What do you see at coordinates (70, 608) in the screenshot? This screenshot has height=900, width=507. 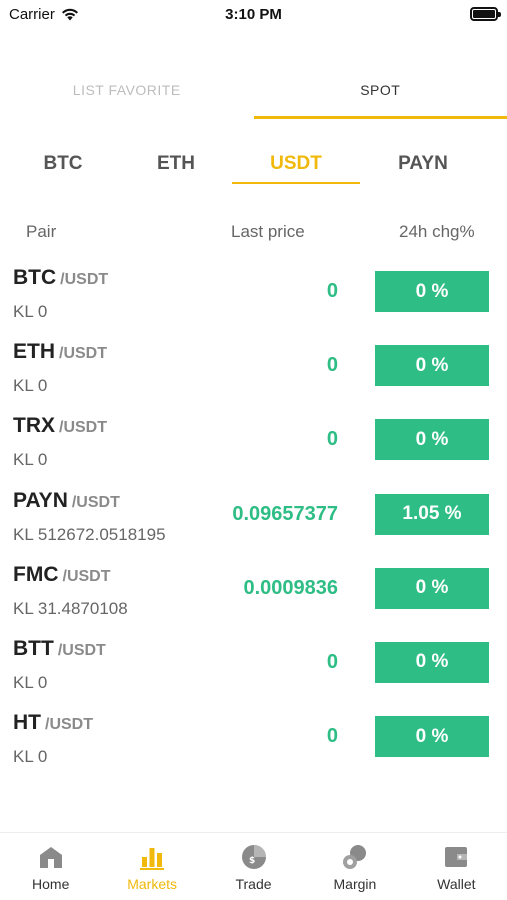 I see `volume-label: KL 31.4870108` at bounding box center [70, 608].